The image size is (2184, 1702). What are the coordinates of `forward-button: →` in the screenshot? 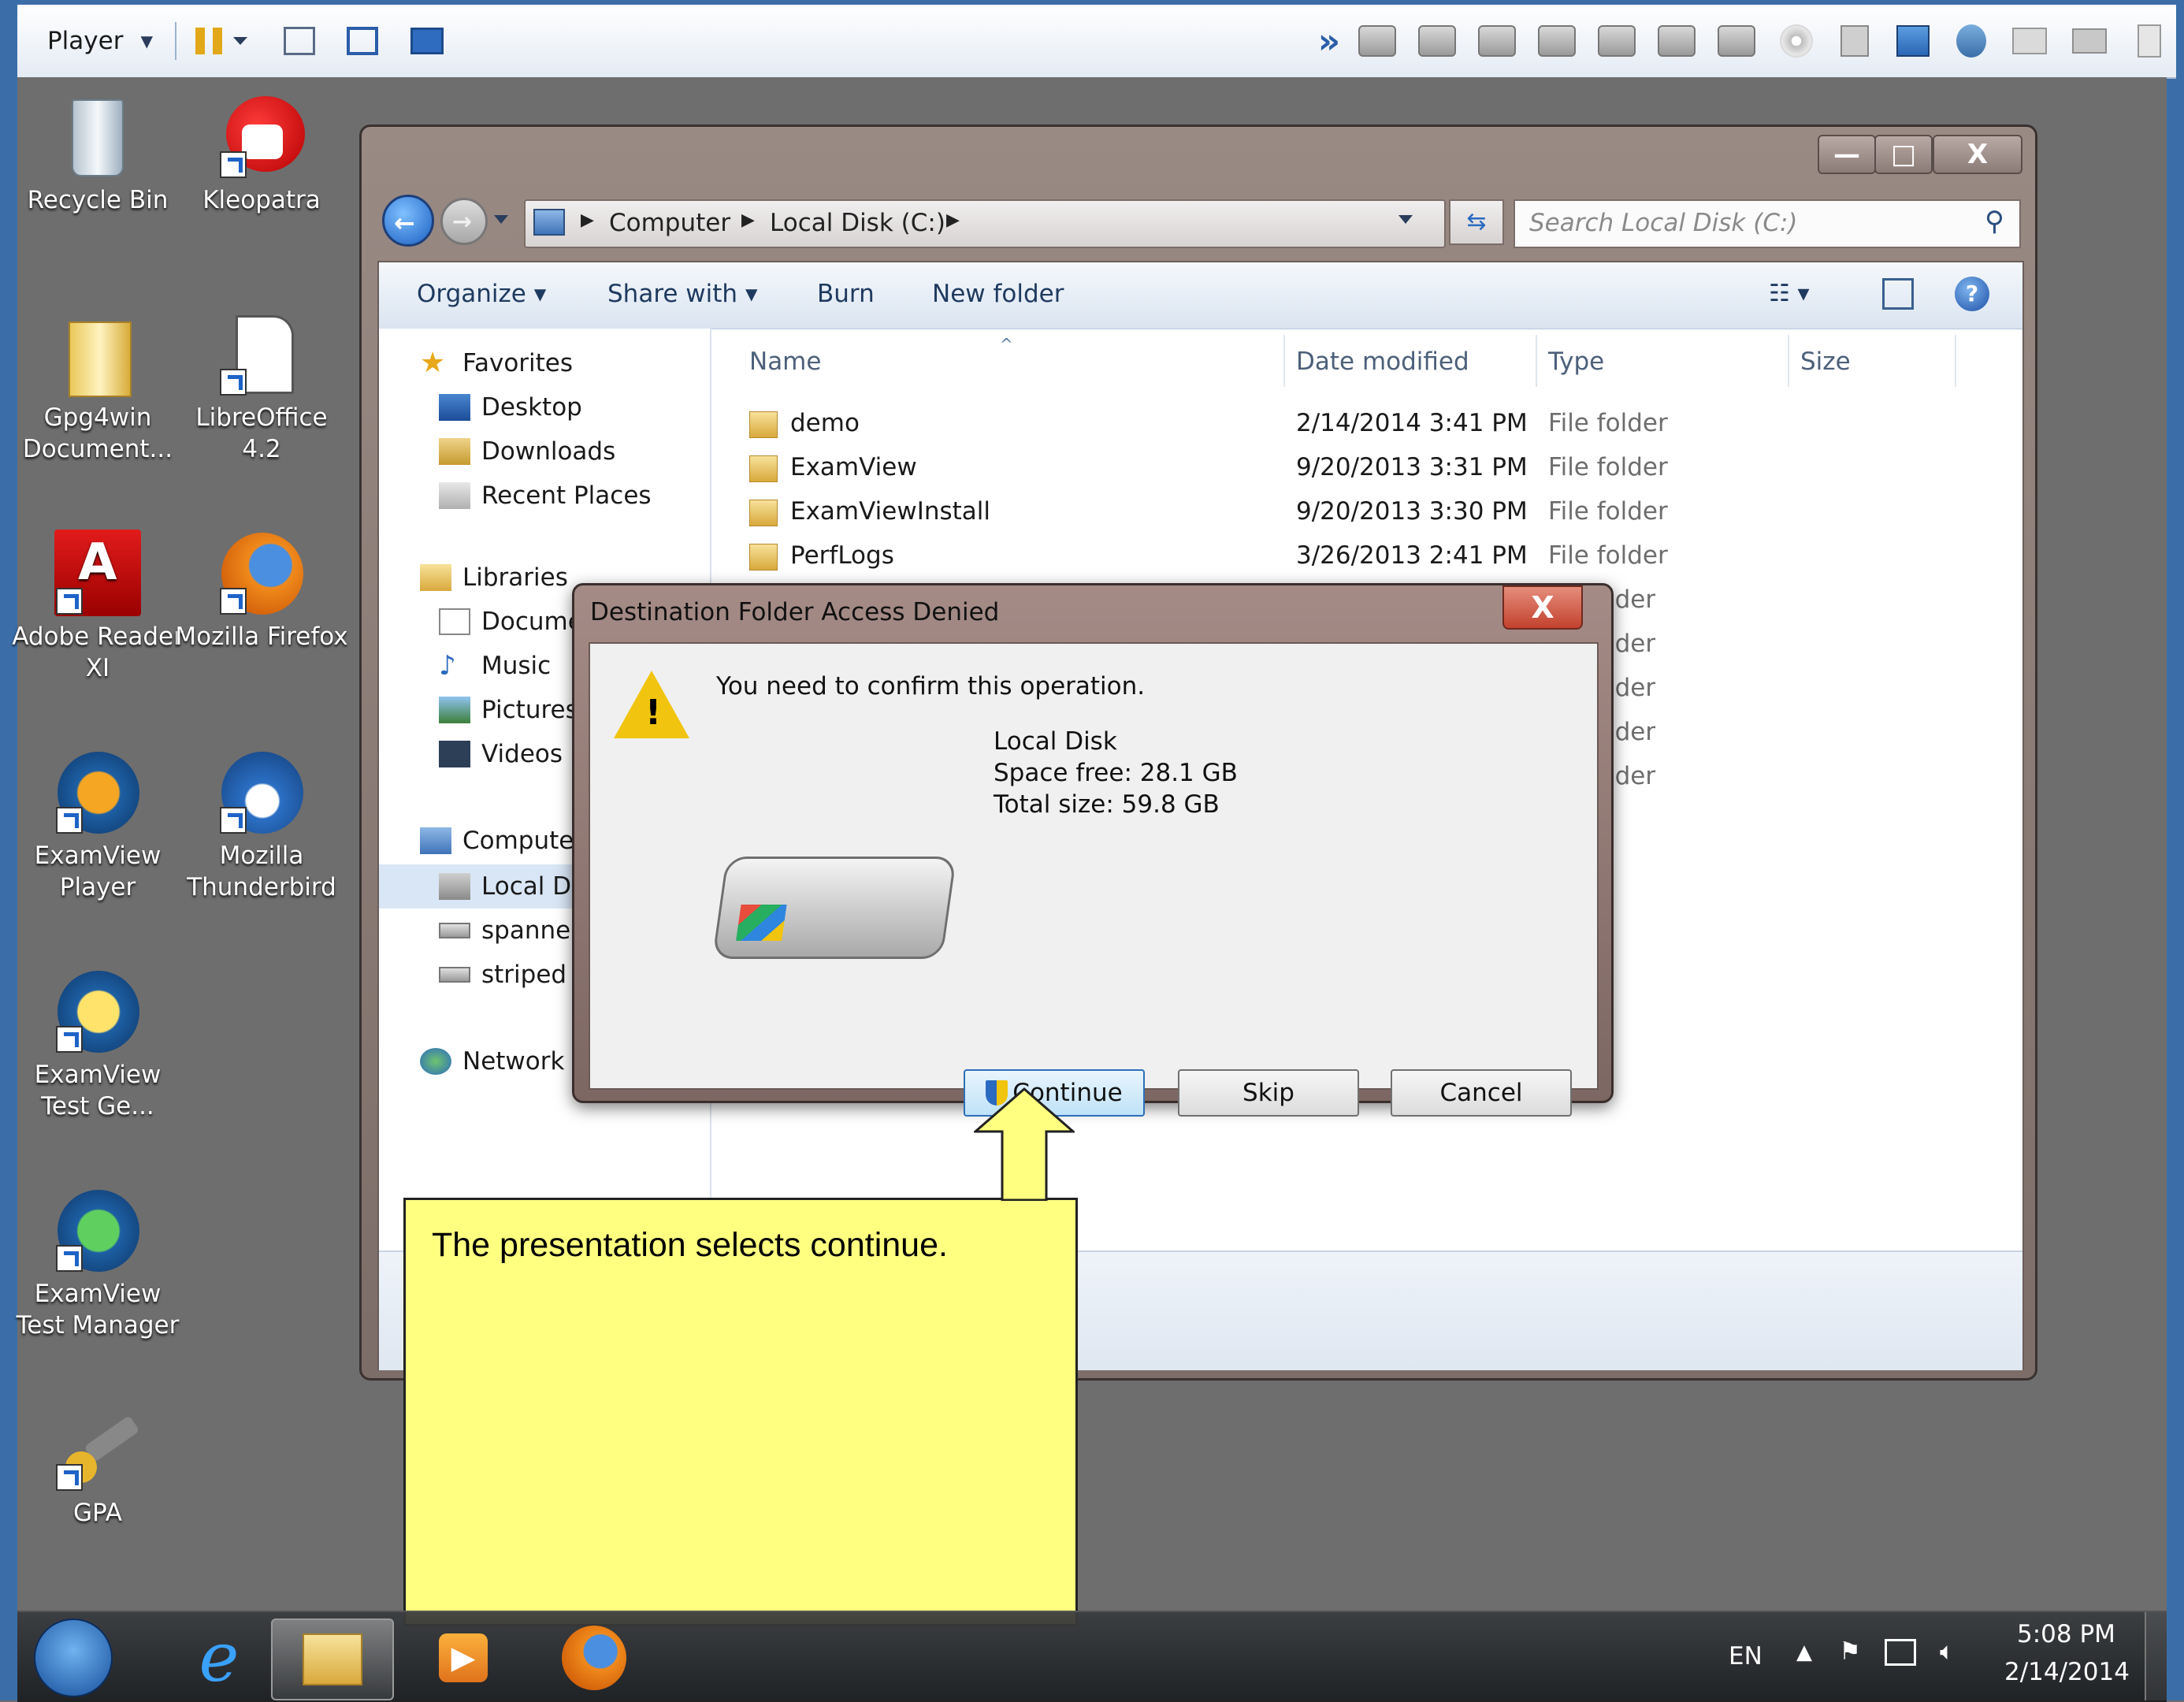 It's located at (464, 221).